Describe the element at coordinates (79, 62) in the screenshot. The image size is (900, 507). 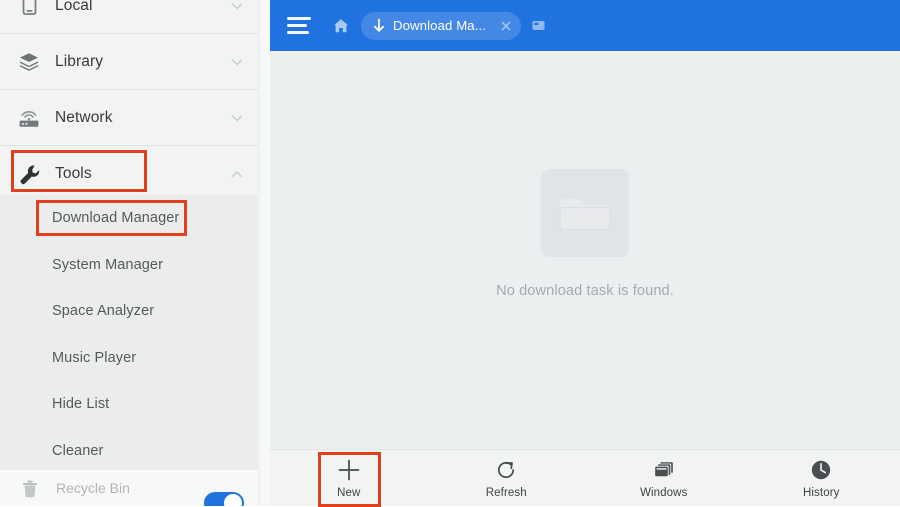
I see `sidebar-item-label: Library` at that location.